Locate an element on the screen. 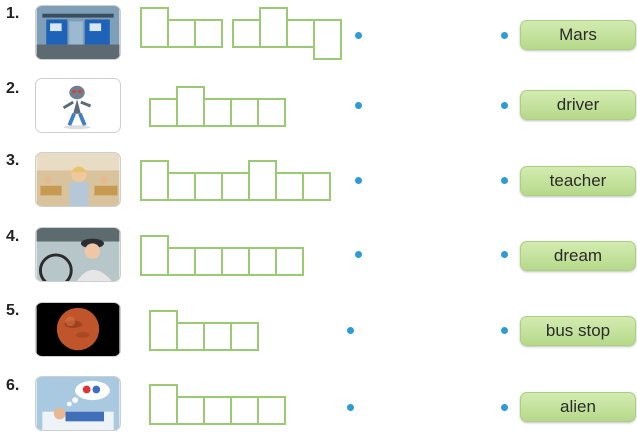 The image size is (637, 433). word-card: teacher is located at coordinates (578, 181).